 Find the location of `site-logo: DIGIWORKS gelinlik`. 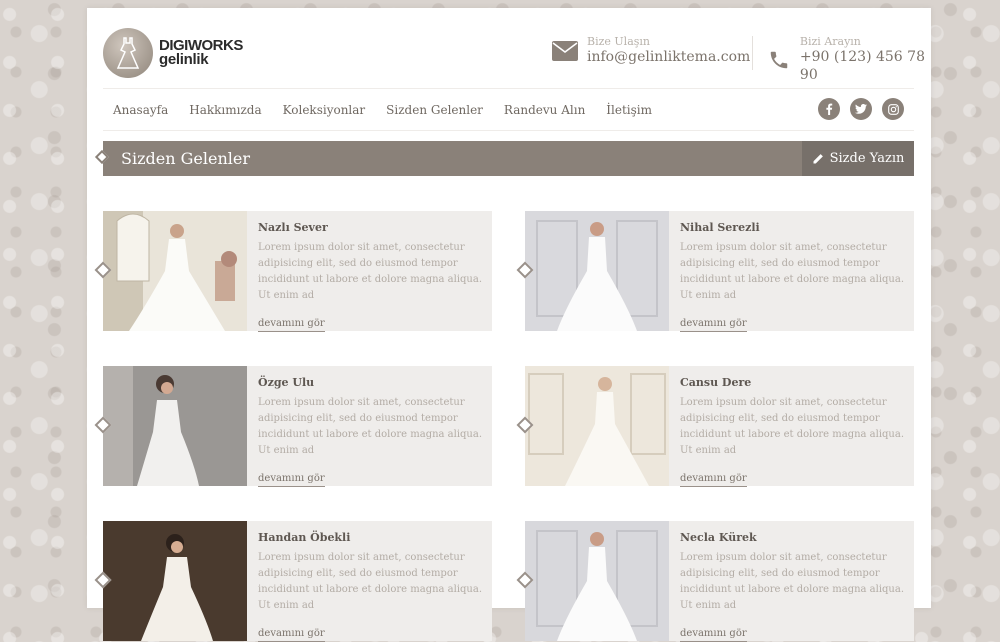

site-logo: DIGIWORKS gelinlik is located at coordinates (173, 53).